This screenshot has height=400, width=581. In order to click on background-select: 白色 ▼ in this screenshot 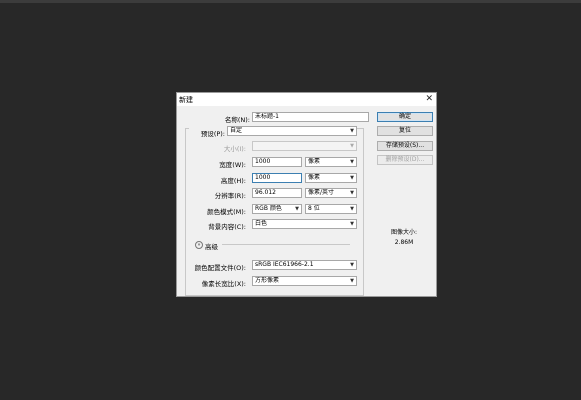, I will do `click(304, 224)`.